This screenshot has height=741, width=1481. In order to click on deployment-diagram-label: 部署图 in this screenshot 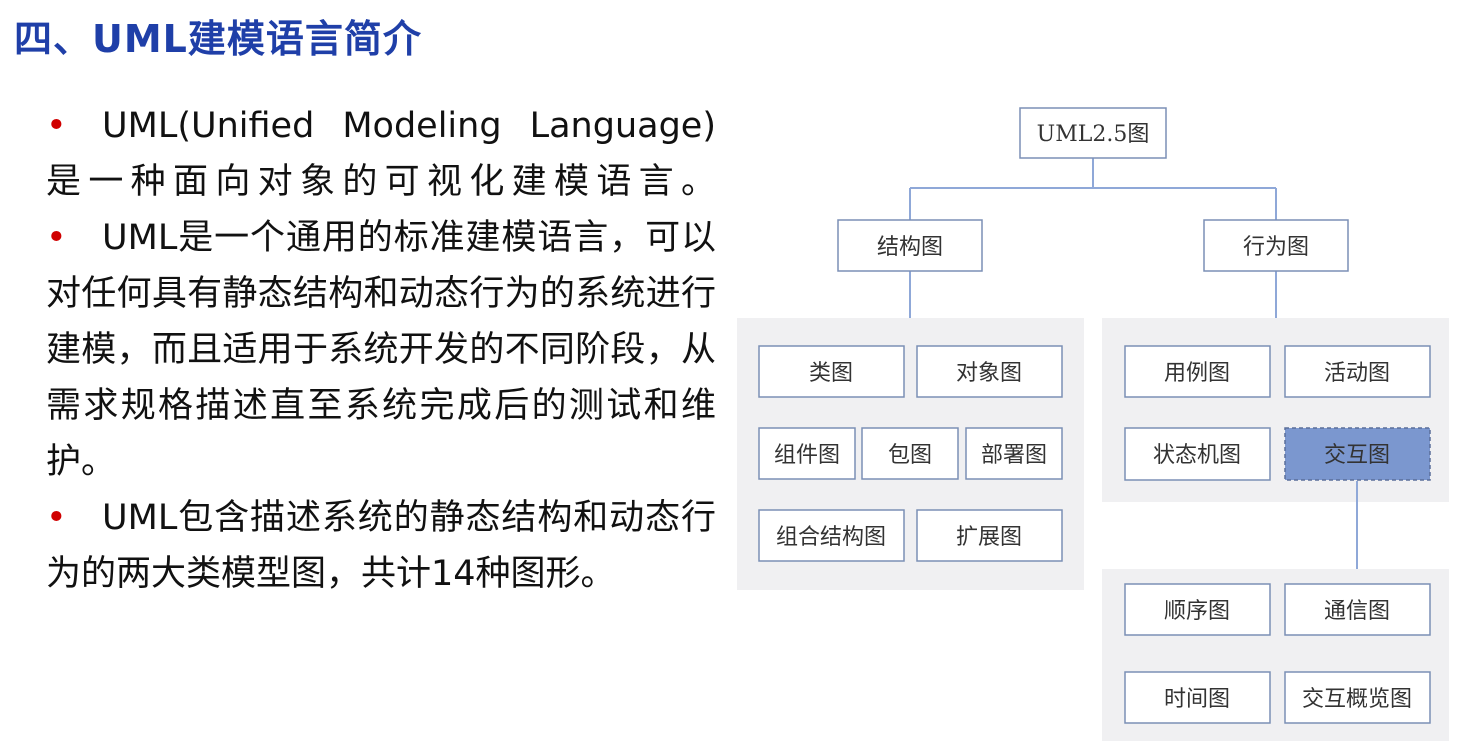, I will do `click(1014, 455)`.